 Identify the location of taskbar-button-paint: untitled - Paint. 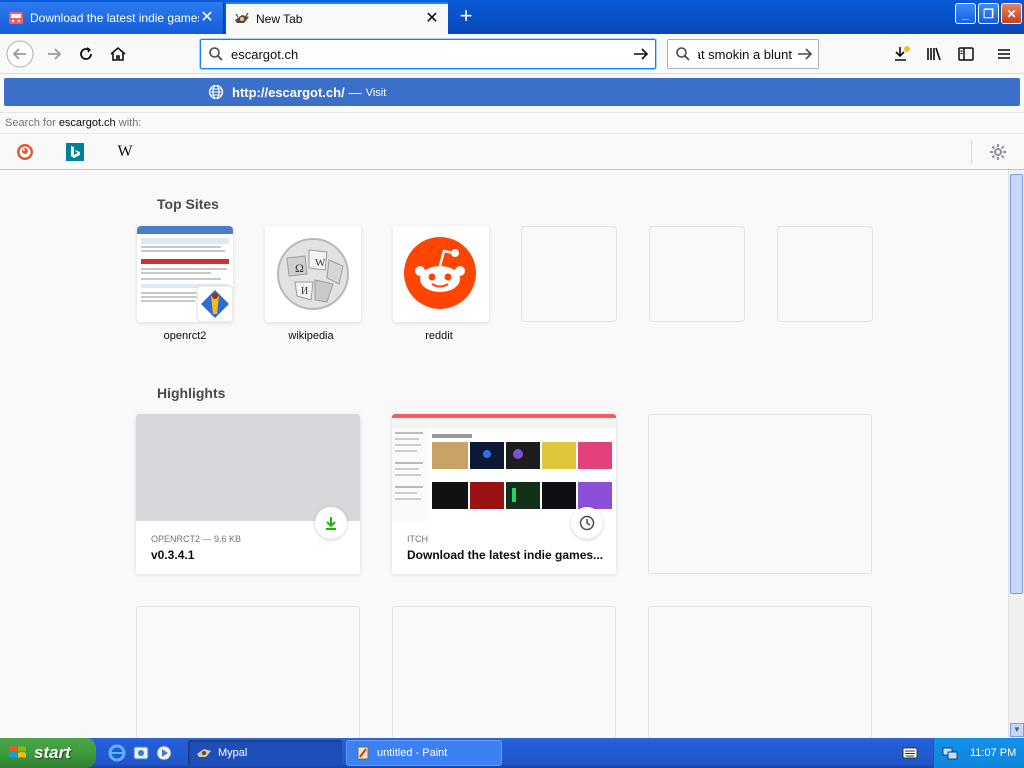
(424, 753).